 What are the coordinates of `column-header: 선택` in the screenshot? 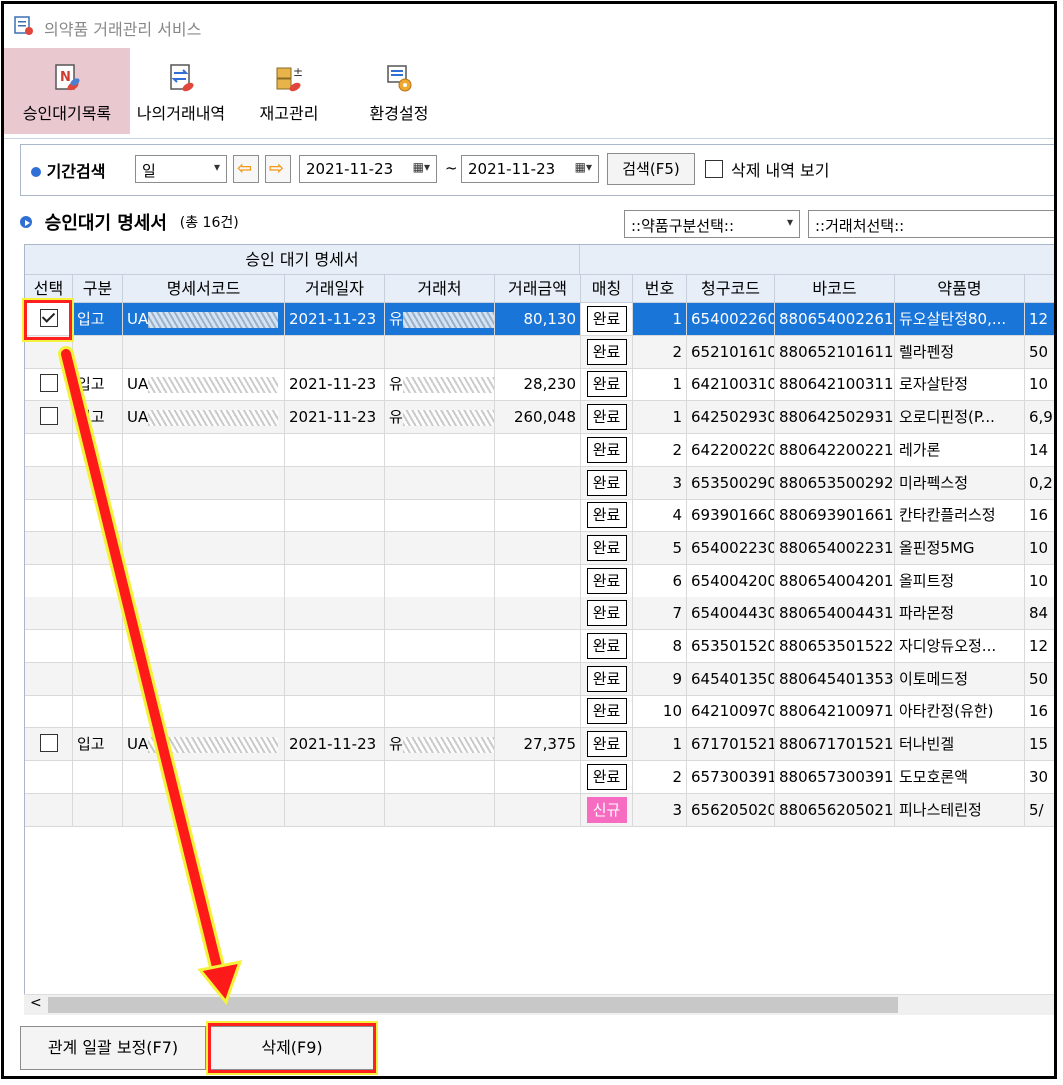 It's located at (49, 289).